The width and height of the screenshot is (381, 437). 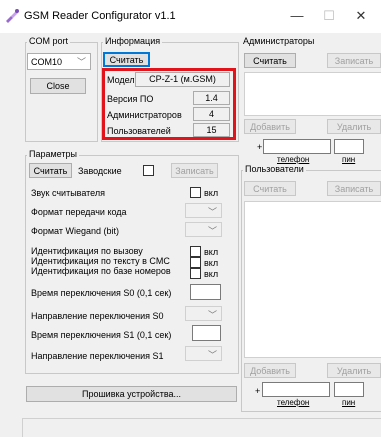 I want to click on users-count-label: Пользователей, so click(x=139, y=131).